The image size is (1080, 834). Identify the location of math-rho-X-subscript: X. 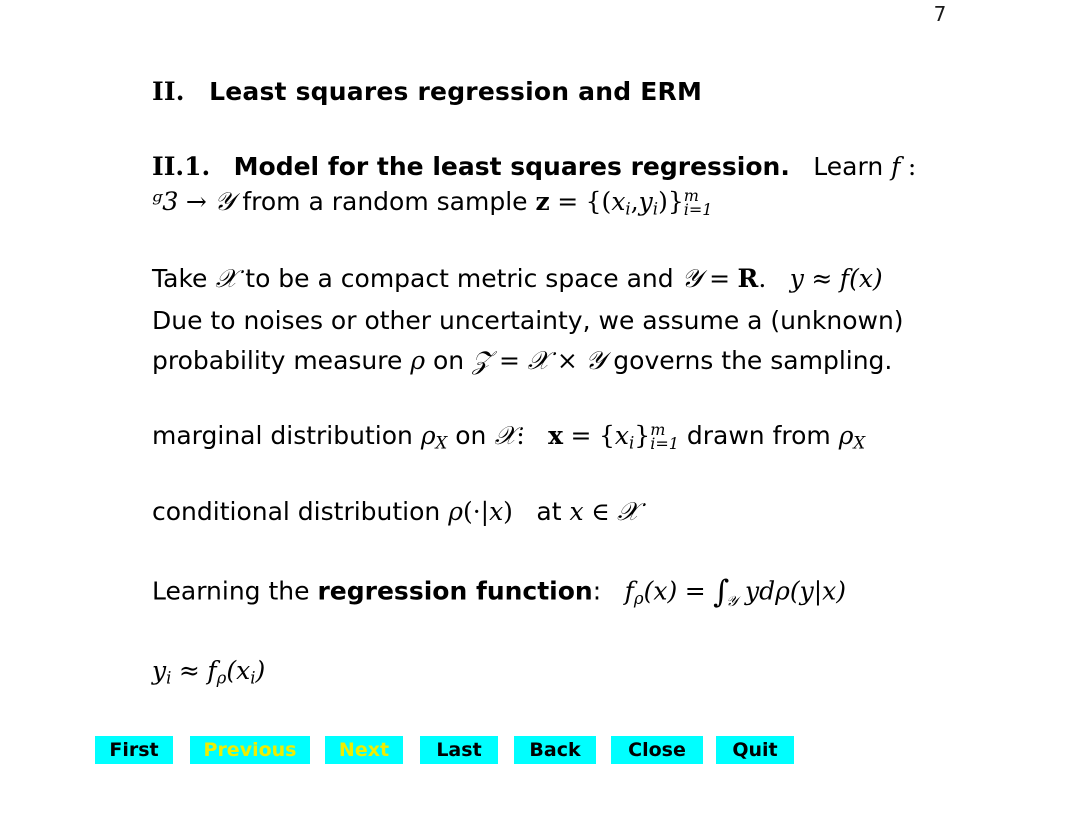
(441, 443).